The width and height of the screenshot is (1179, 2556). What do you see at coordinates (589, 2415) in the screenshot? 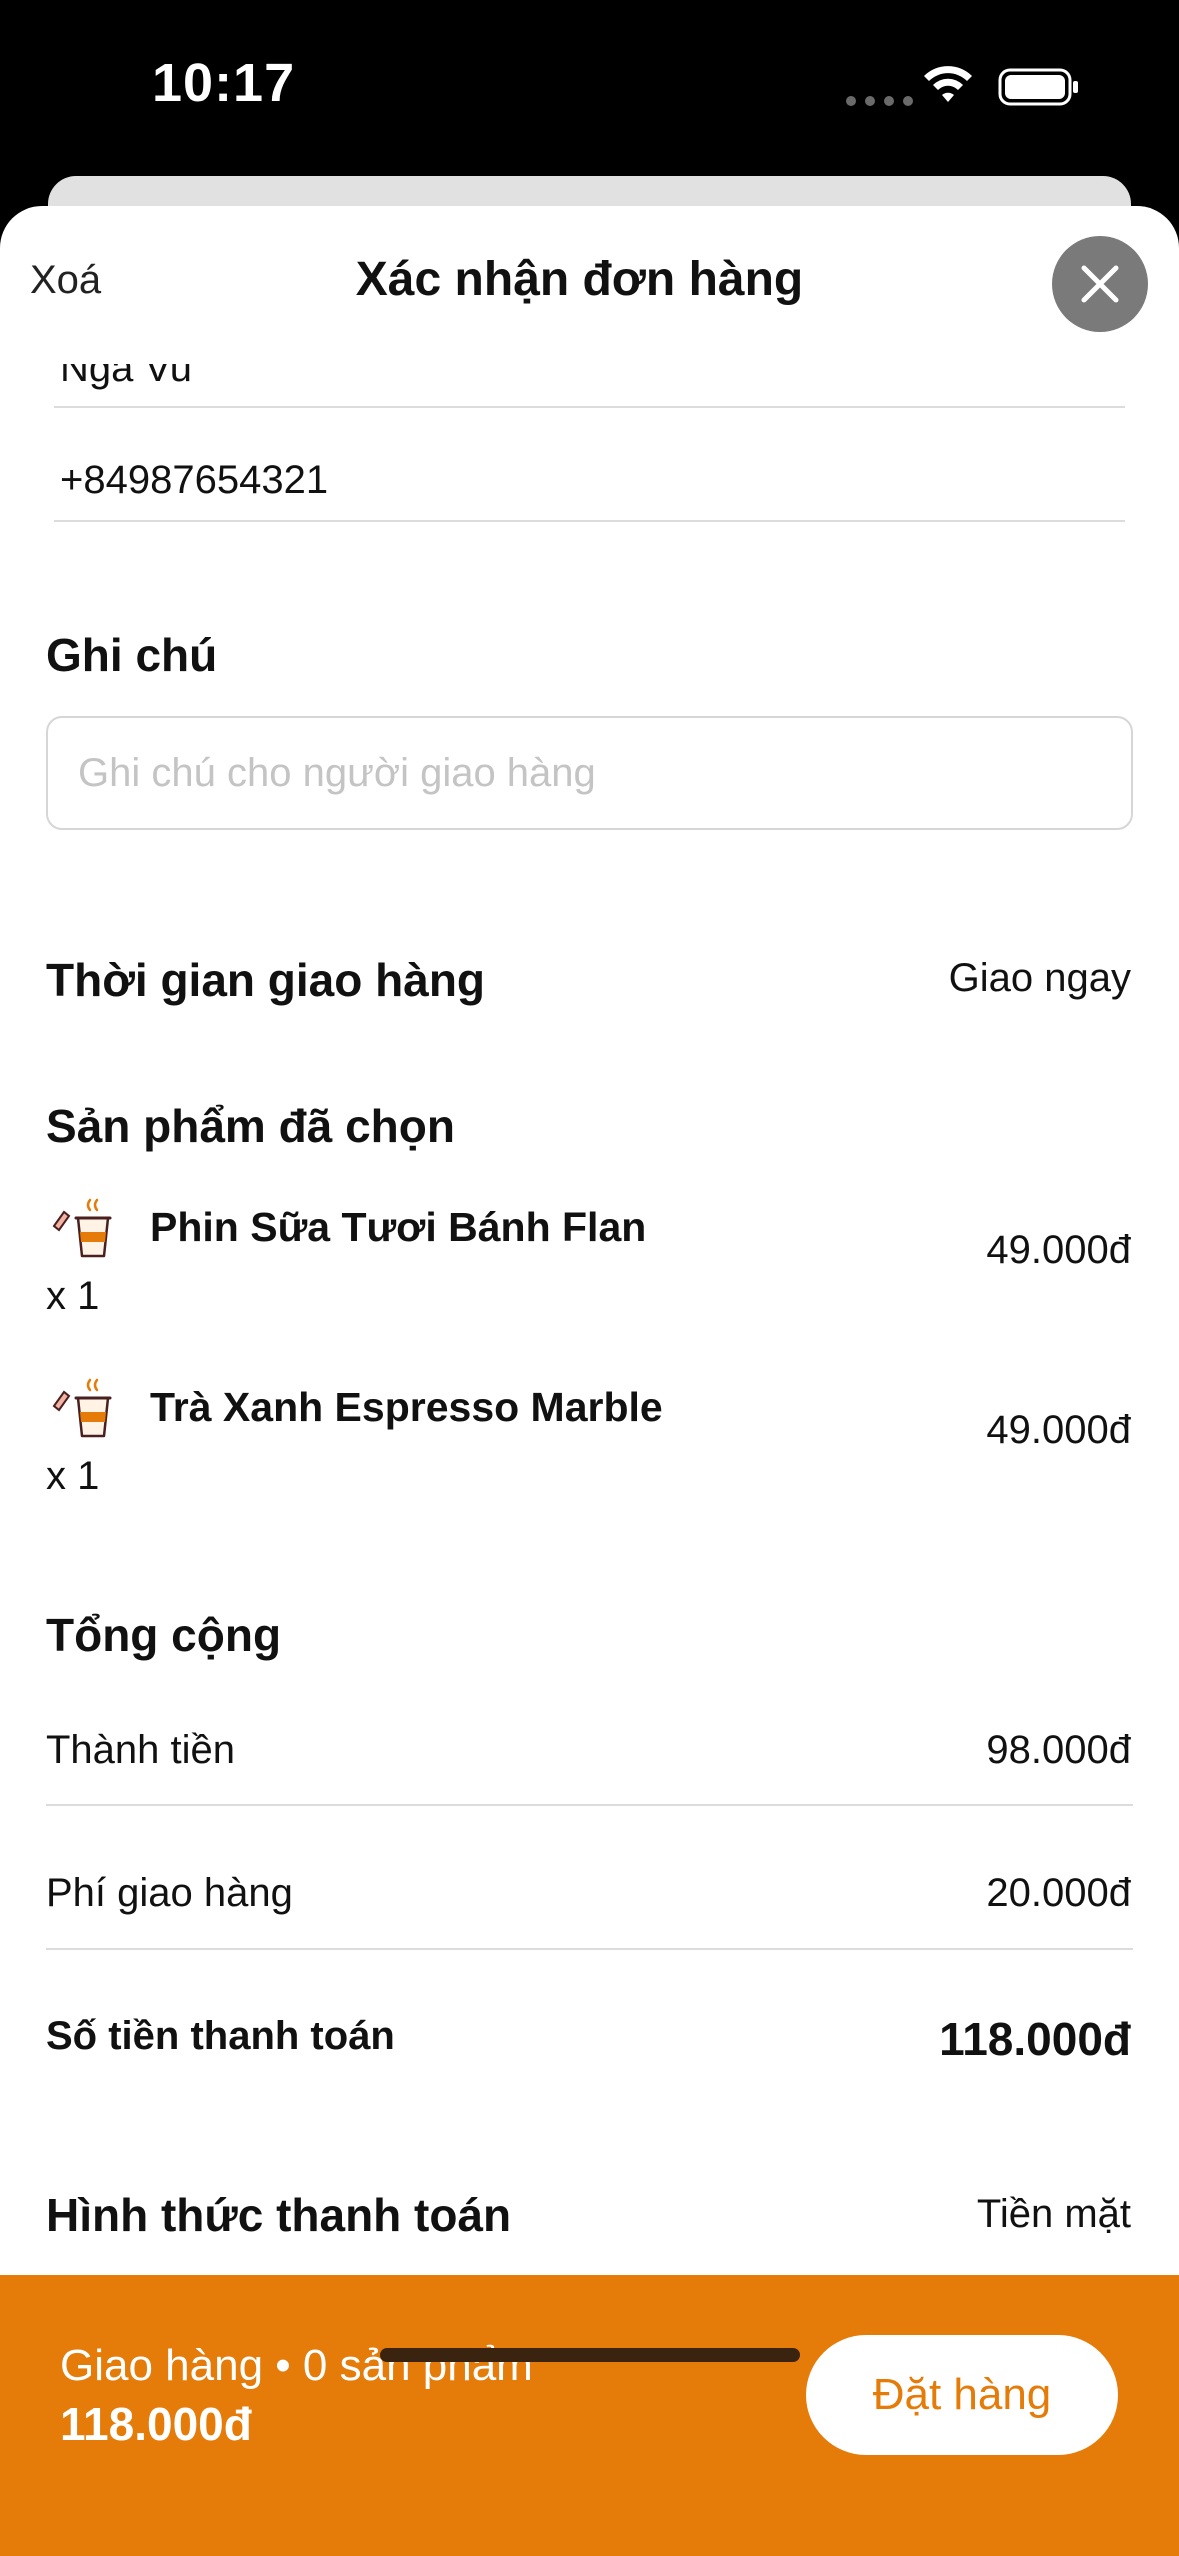
I see `checkout-bar: Giao hàng • 0 sản phẩm 118.000đ Đặt hàng` at bounding box center [589, 2415].